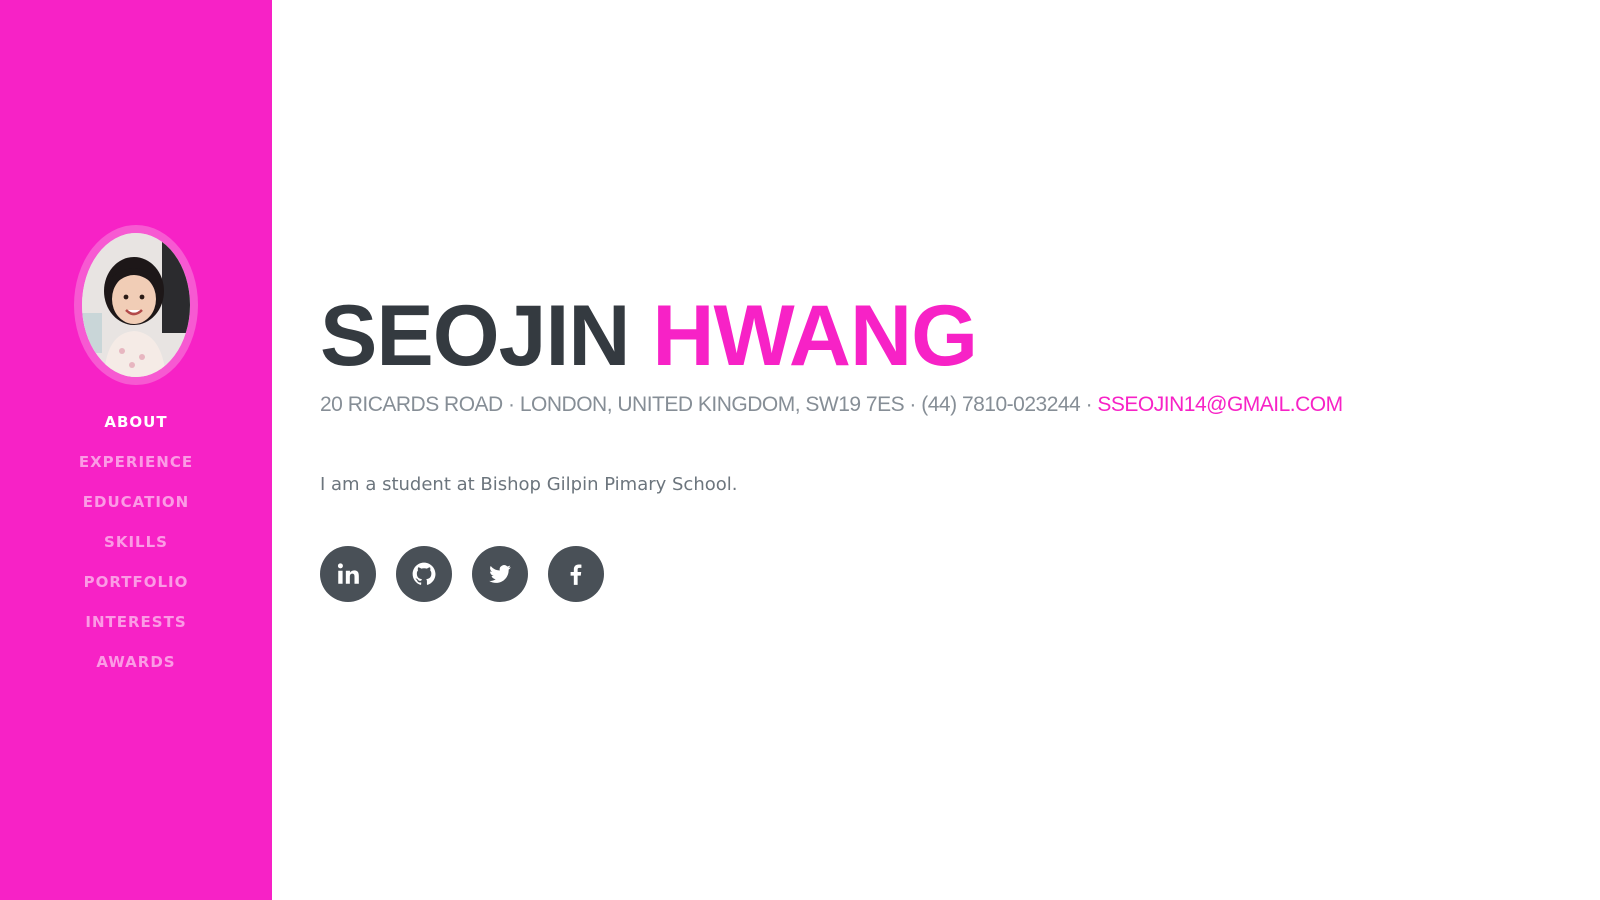 The image size is (1600, 900). I want to click on twitter-icon, so click(500, 574).